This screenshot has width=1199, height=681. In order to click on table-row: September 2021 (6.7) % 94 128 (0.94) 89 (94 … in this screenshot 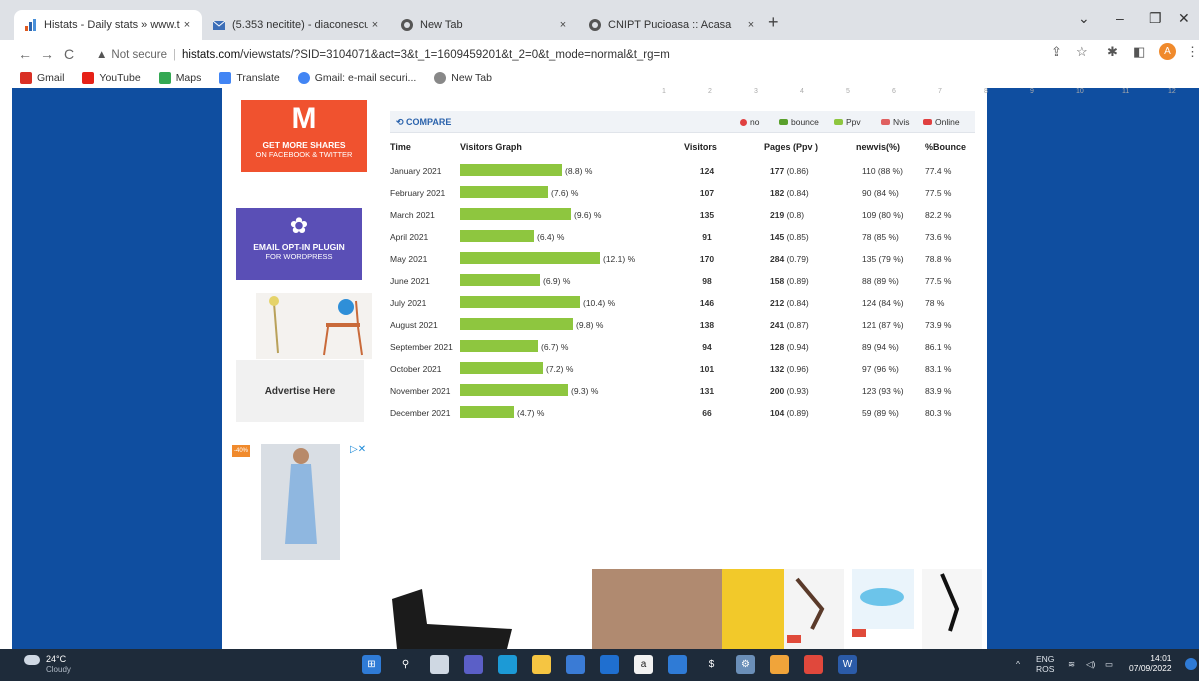, I will do `click(682, 347)`.